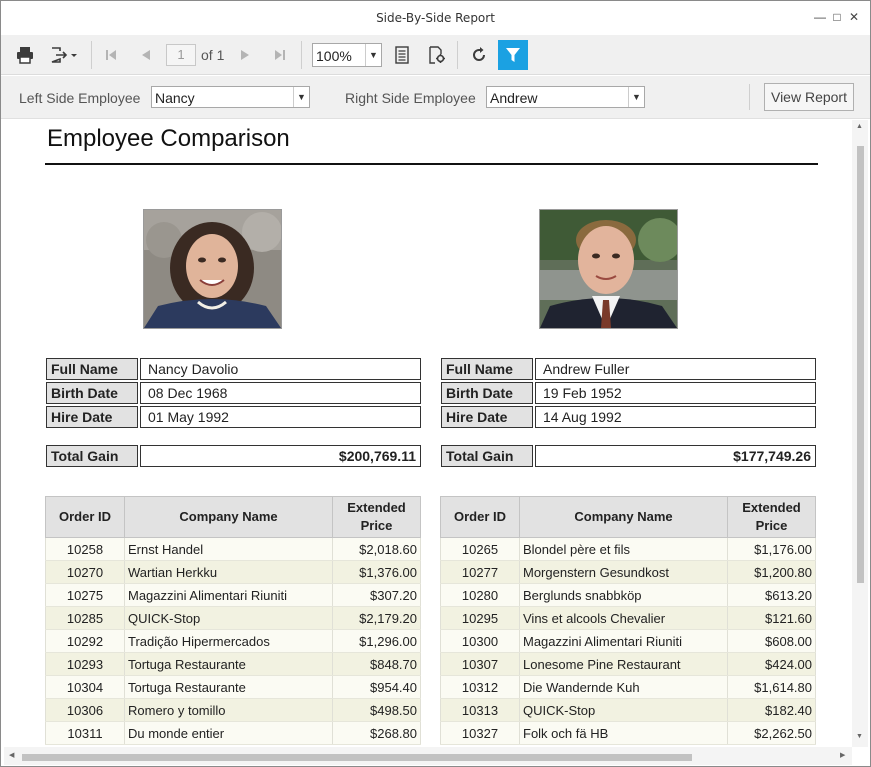 The height and width of the screenshot is (767, 871). Describe the element at coordinates (85, 733) in the screenshot. I see `order-id-cell: 10311` at that location.